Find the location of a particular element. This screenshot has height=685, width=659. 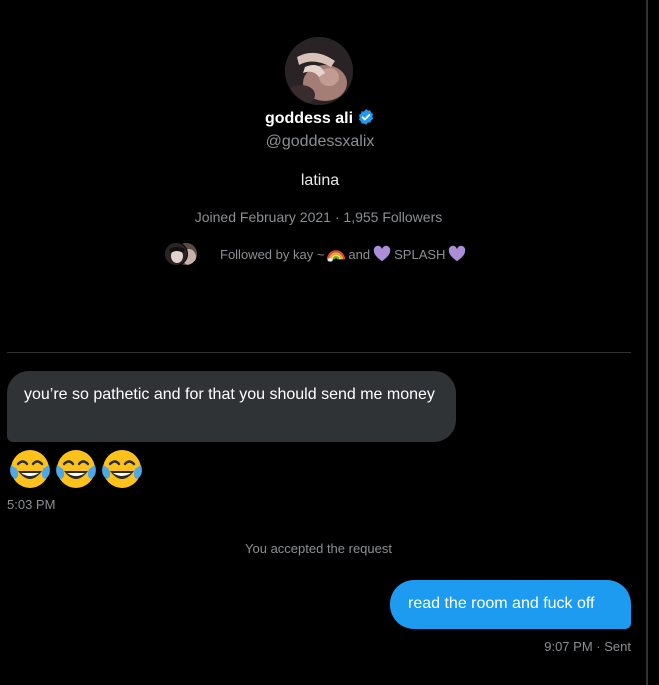

followed-by-avatars is located at coordinates (182, 254).